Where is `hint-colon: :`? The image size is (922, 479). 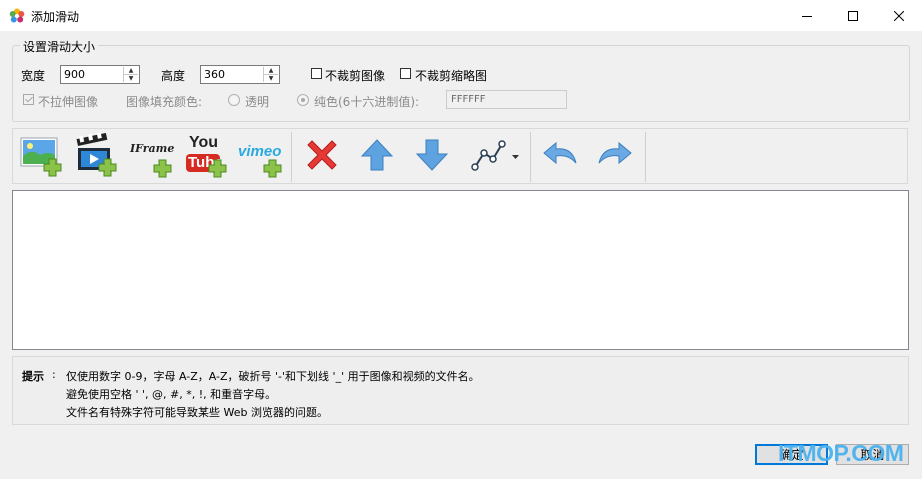 hint-colon: : is located at coordinates (54, 374).